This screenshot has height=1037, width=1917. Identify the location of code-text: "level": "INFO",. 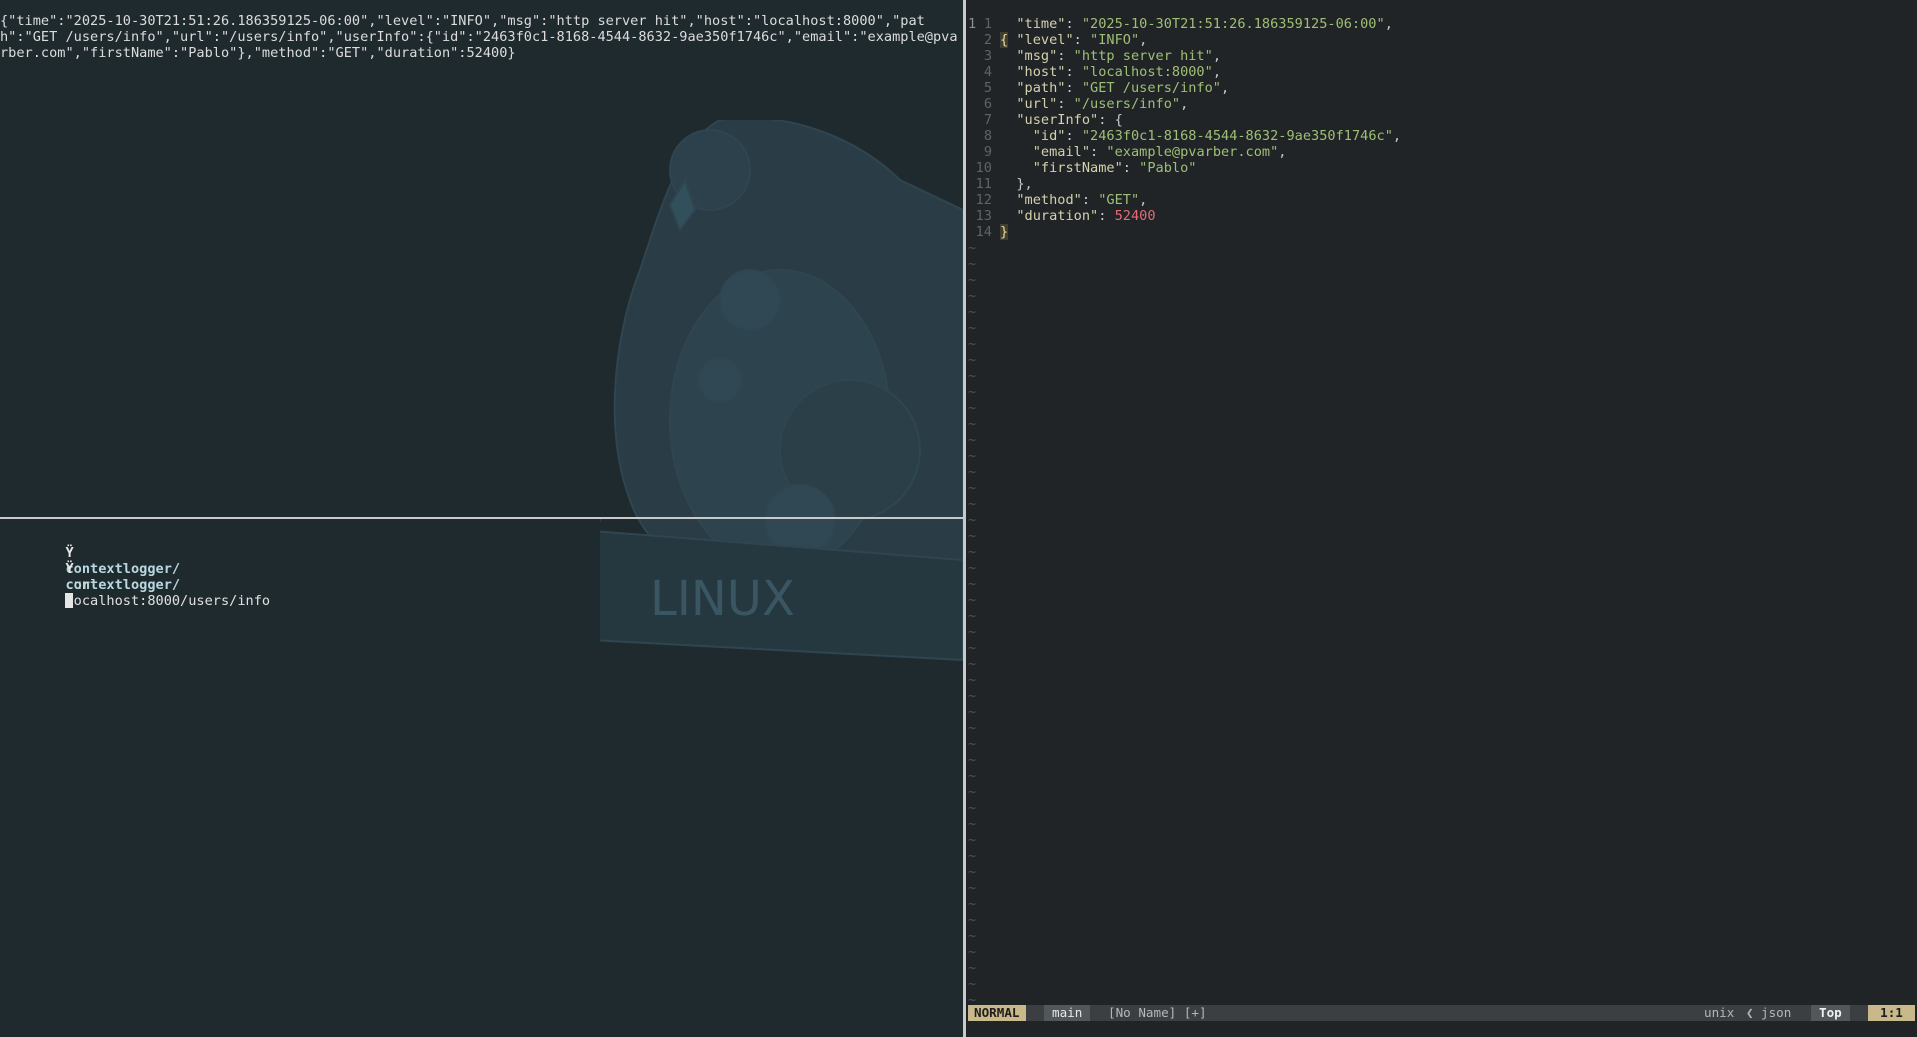
(1082, 40).